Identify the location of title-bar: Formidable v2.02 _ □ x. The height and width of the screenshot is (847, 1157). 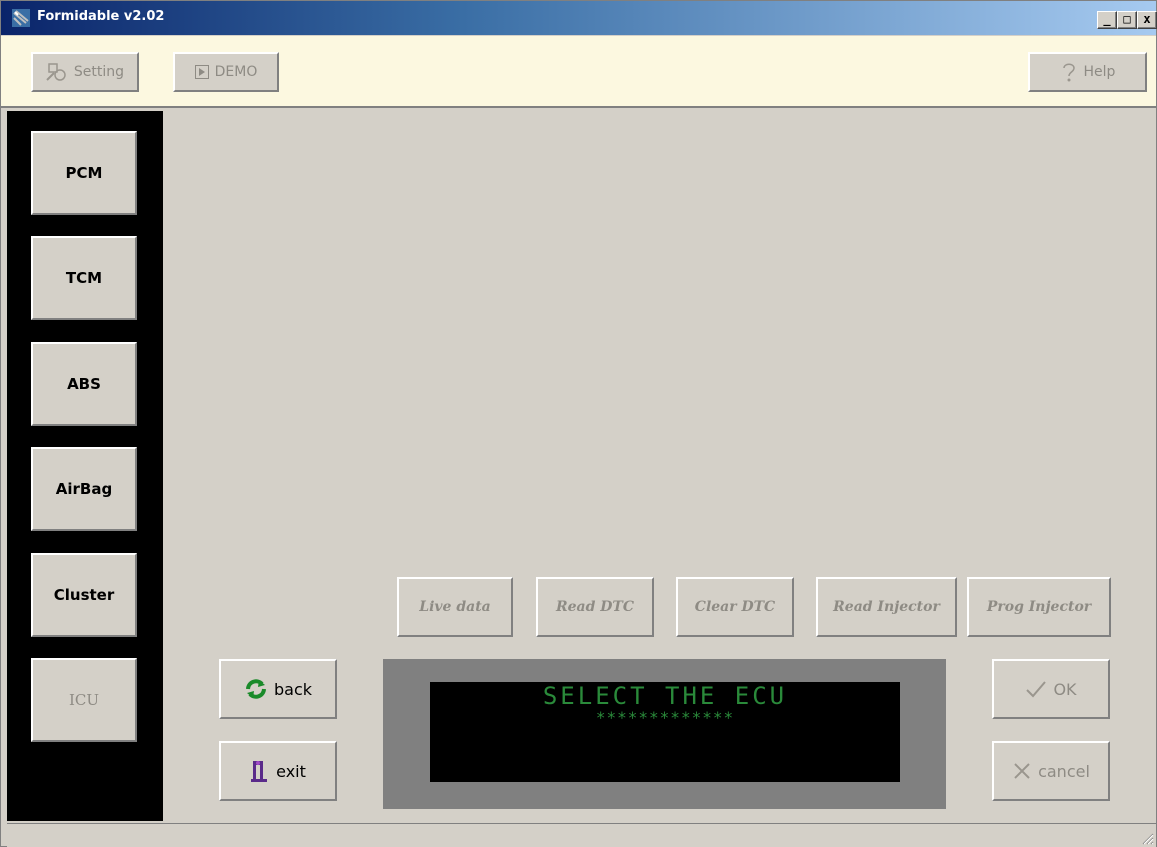
(579, 18).